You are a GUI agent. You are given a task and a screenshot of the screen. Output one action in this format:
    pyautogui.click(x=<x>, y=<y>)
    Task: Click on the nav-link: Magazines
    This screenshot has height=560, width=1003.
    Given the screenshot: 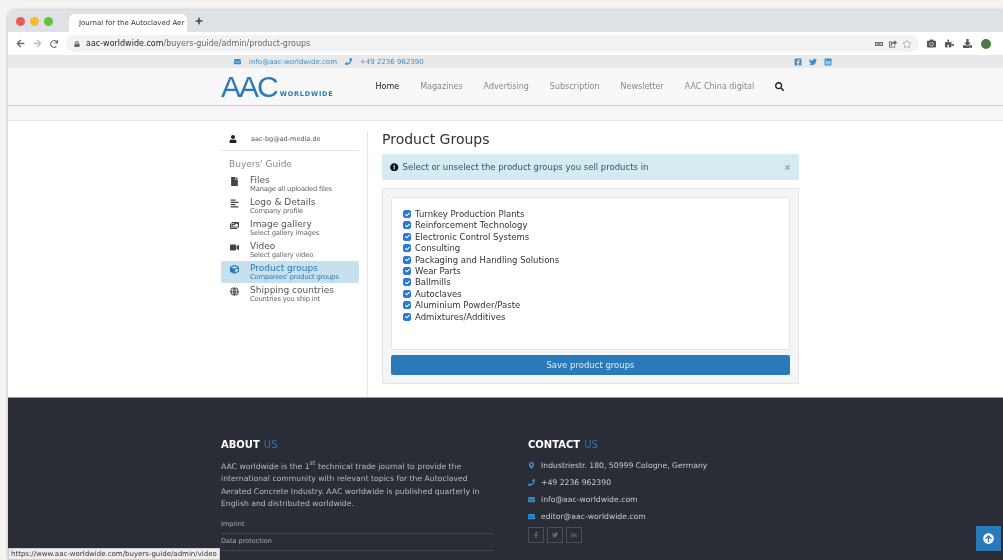 What is the action you would take?
    pyautogui.click(x=441, y=86)
    